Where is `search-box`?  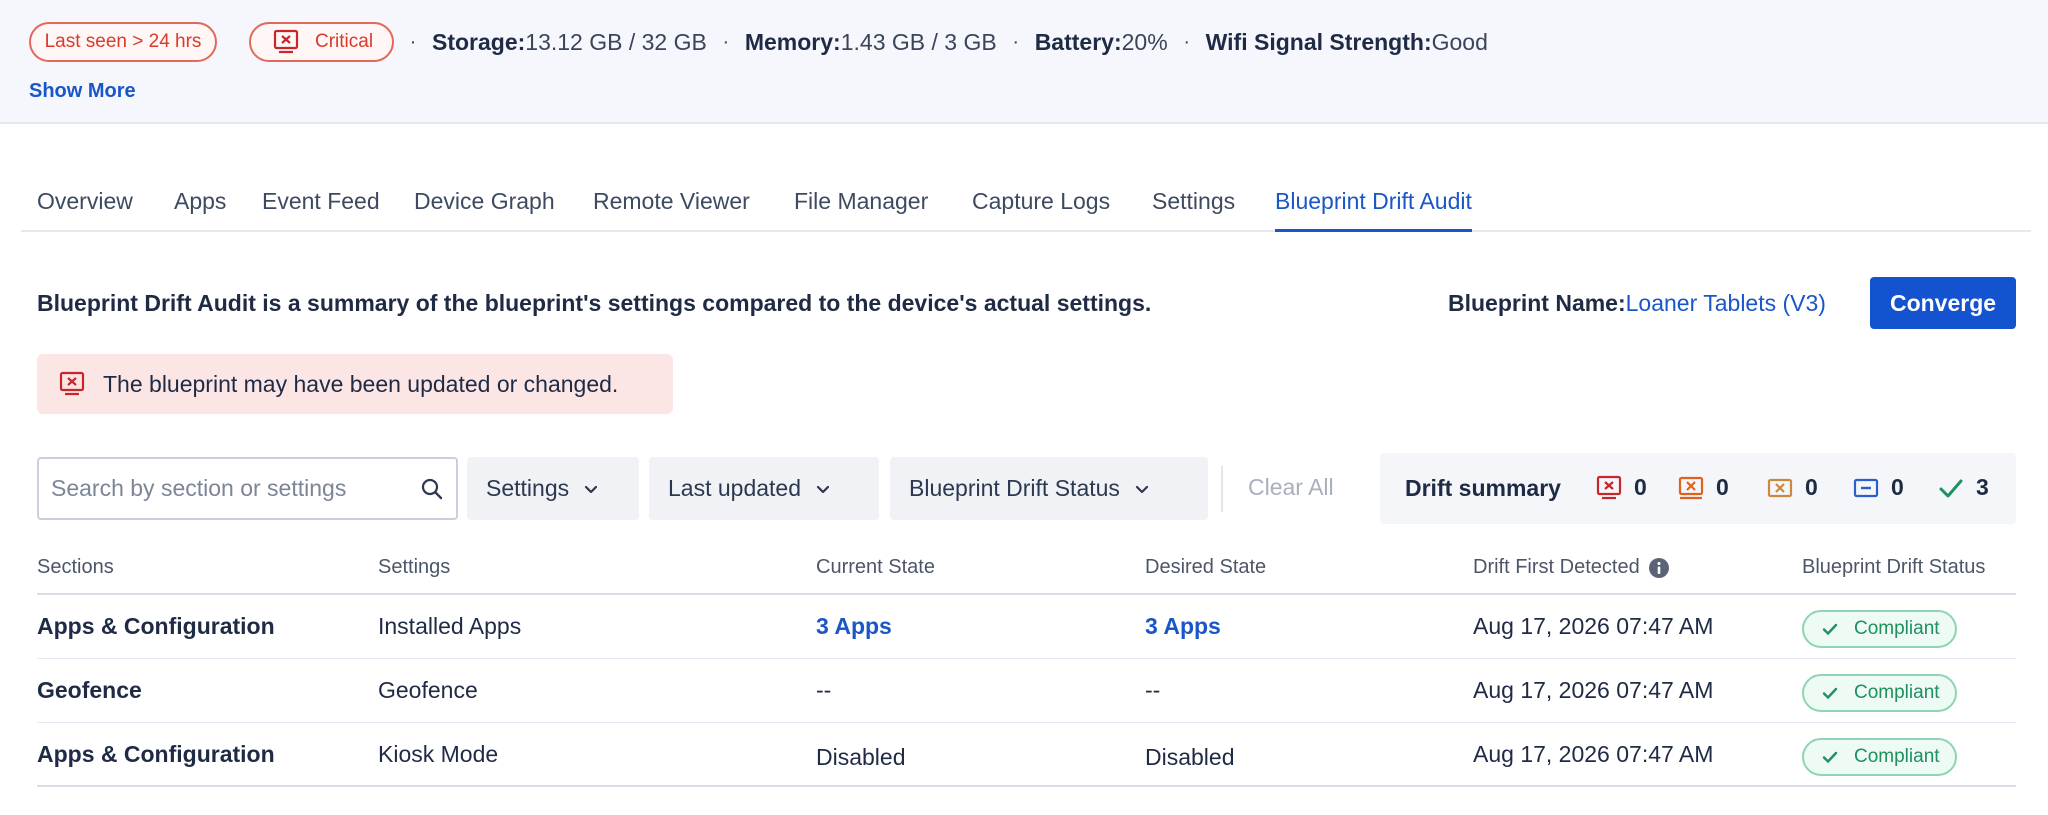 search-box is located at coordinates (247, 488).